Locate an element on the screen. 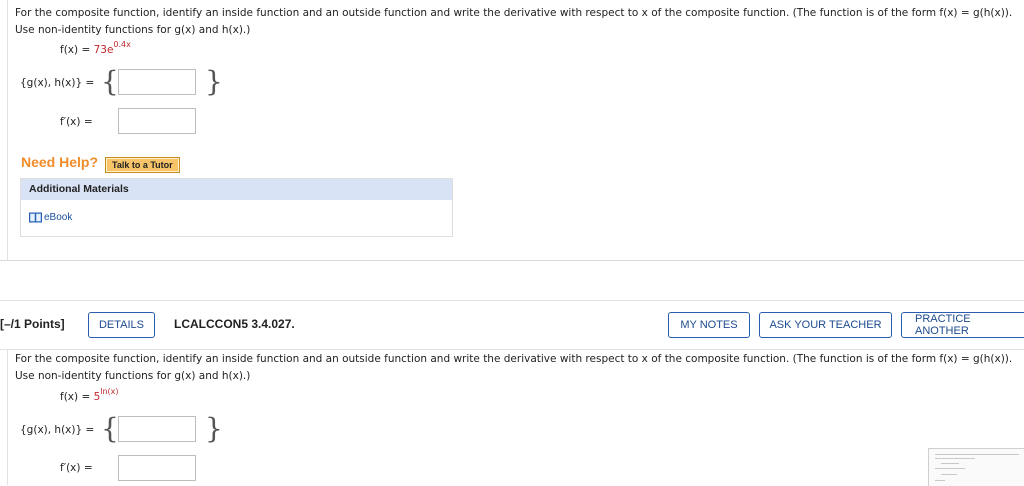 This screenshot has height=486, width=1024. function-exponent: ln(x) is located at coordinates (109, 391).